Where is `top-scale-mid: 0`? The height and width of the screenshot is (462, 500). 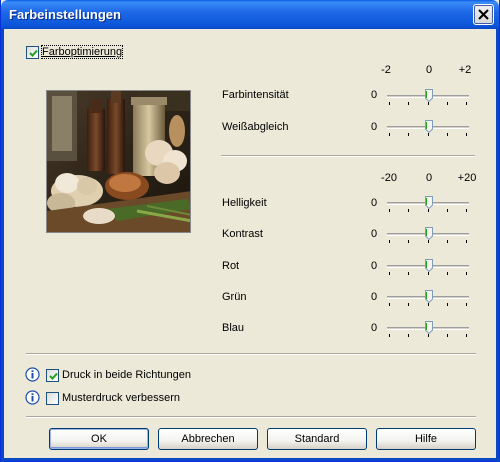 top-scale-mid: 0 is located at coordinates (429, 70).